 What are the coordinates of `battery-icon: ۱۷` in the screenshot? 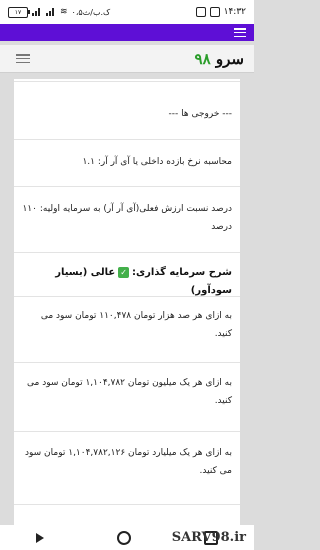 It's located at (19, 12).